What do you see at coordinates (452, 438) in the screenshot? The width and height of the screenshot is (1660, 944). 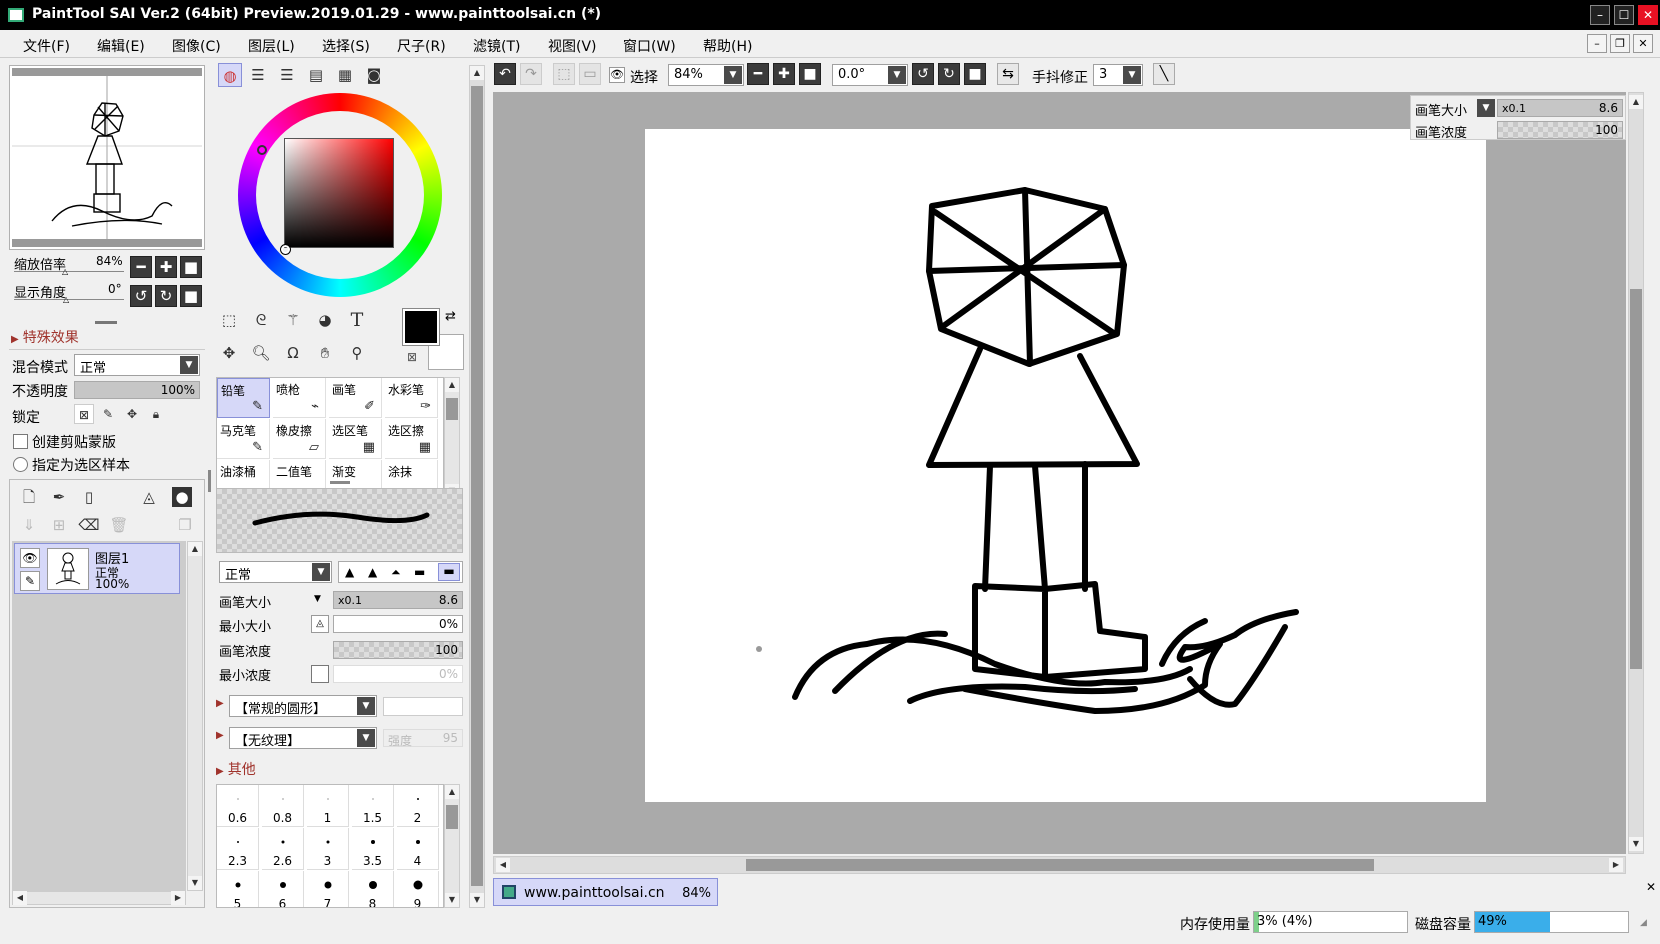 I see `tool-grid-scrollbar: ▲ ▼` at bounding box center [452, 438].